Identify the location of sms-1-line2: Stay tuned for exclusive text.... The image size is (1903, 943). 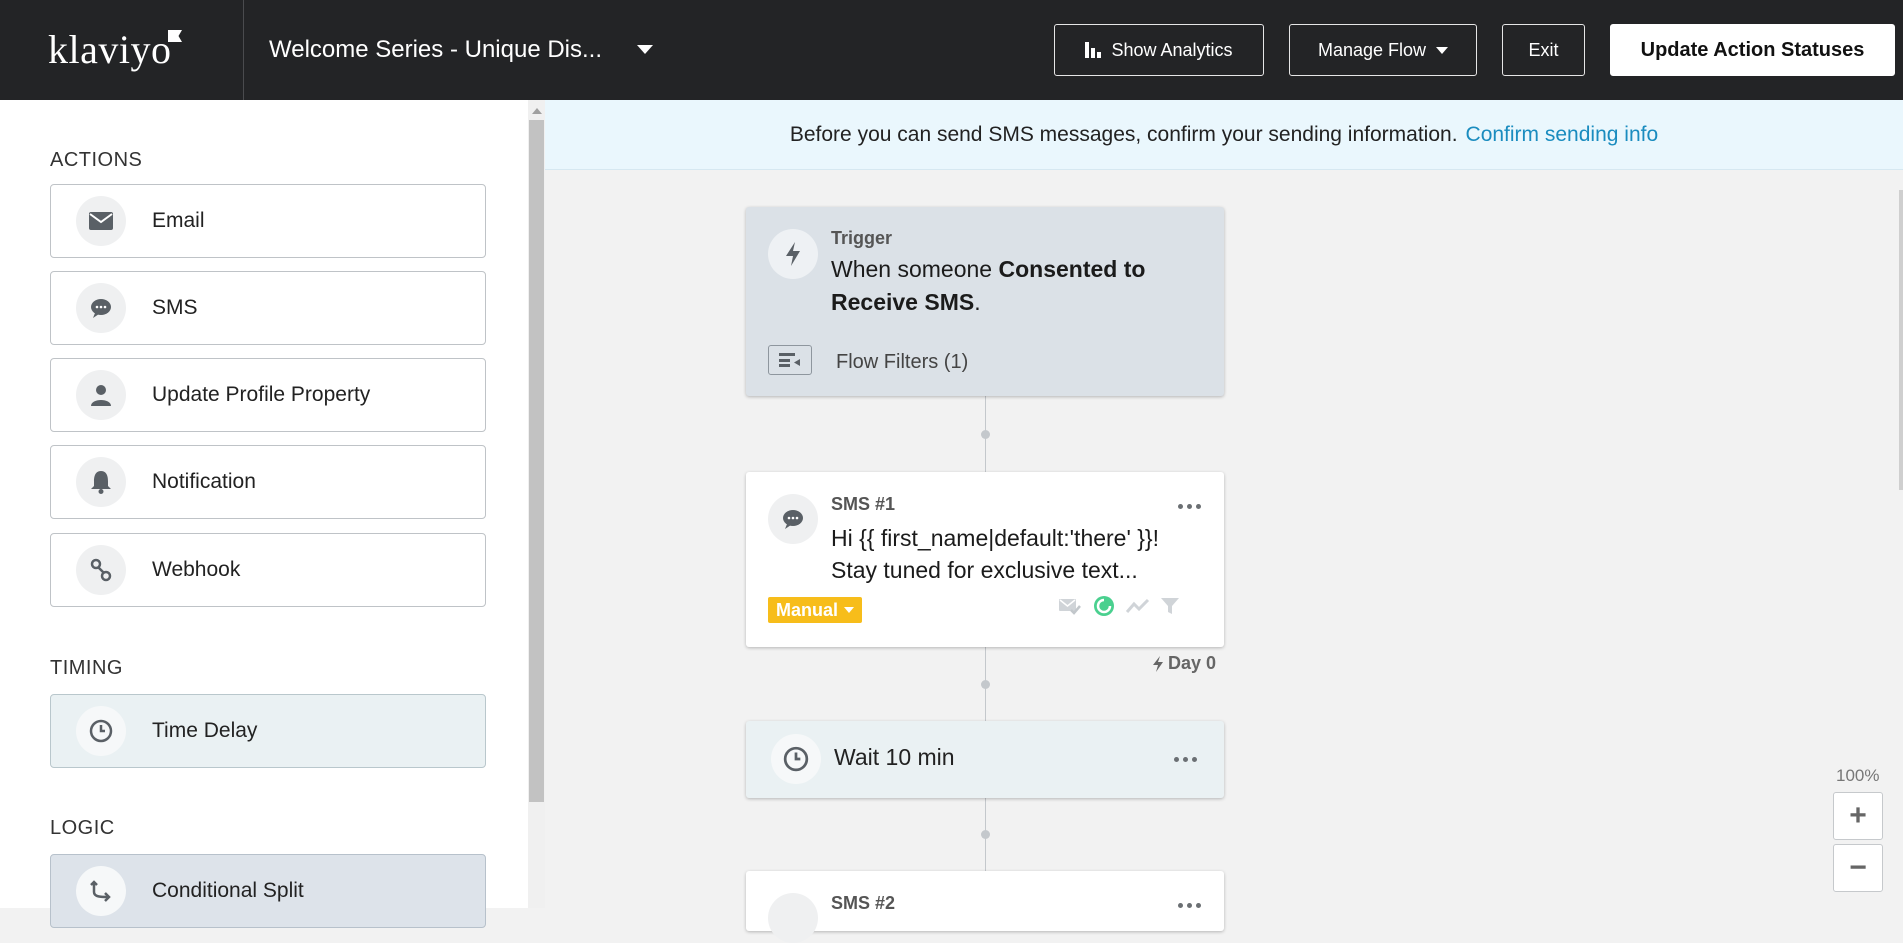
(984, 570).